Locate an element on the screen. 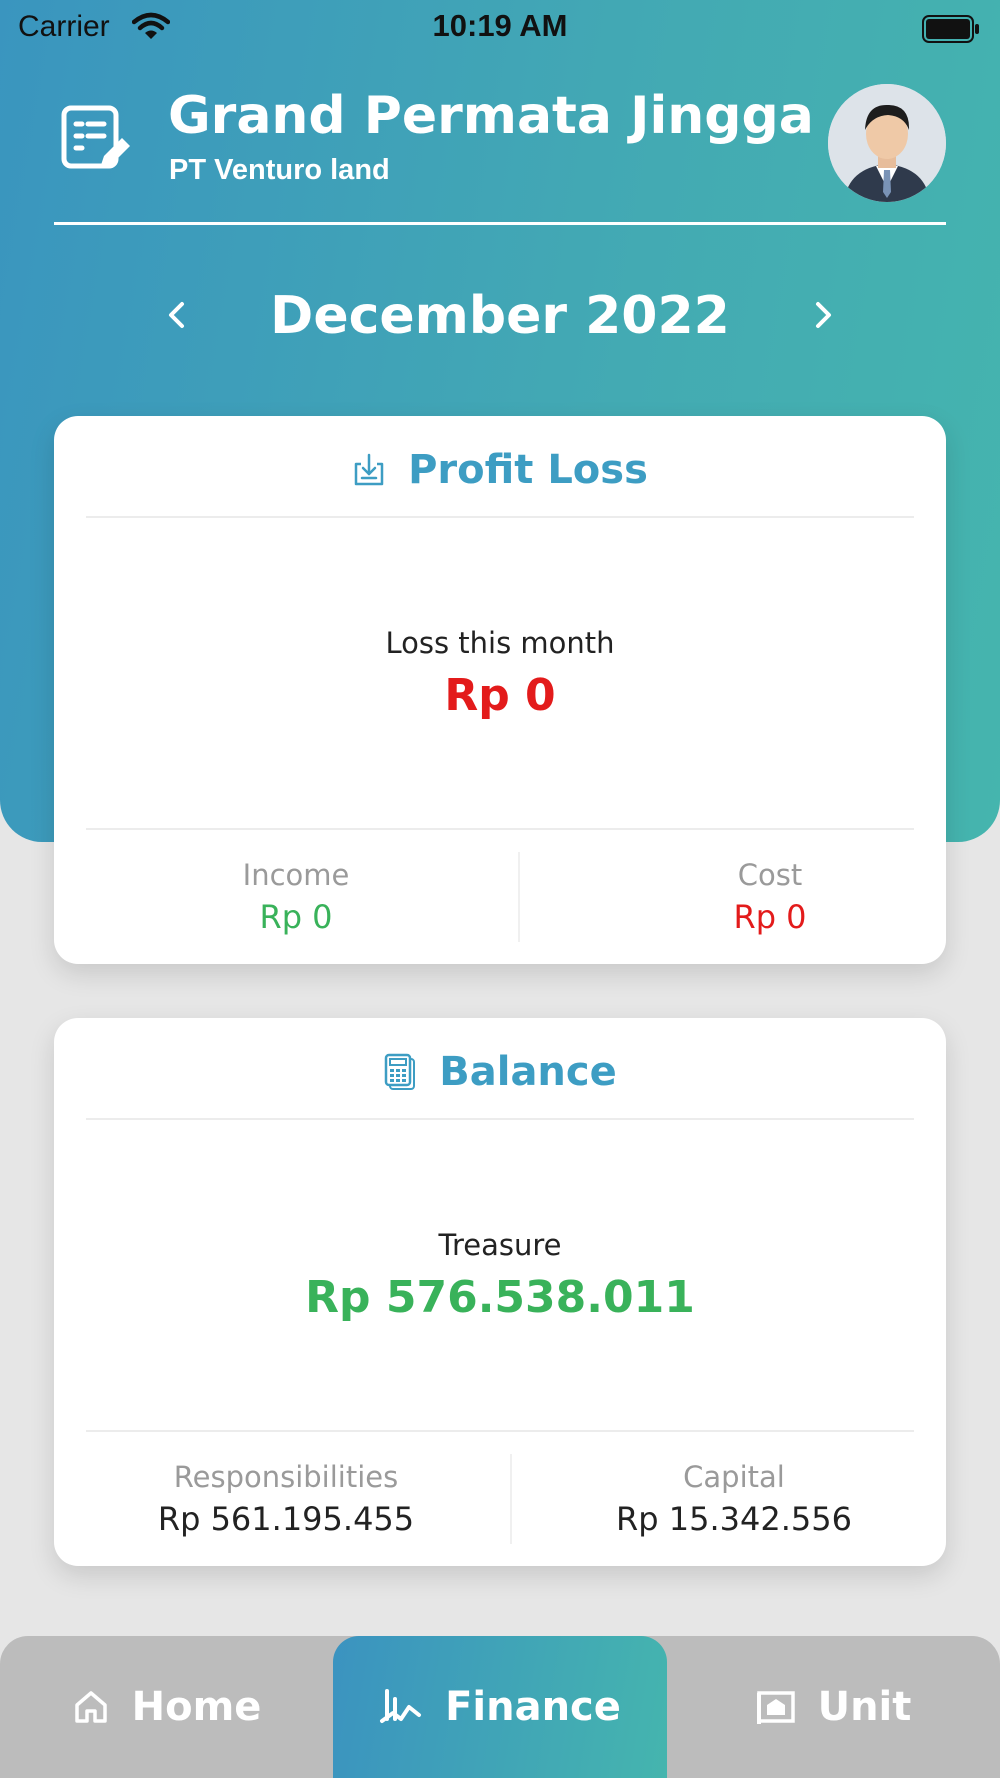 The image size is (1000, 1778). calculator-icon is located at coordinates (400, 1071).